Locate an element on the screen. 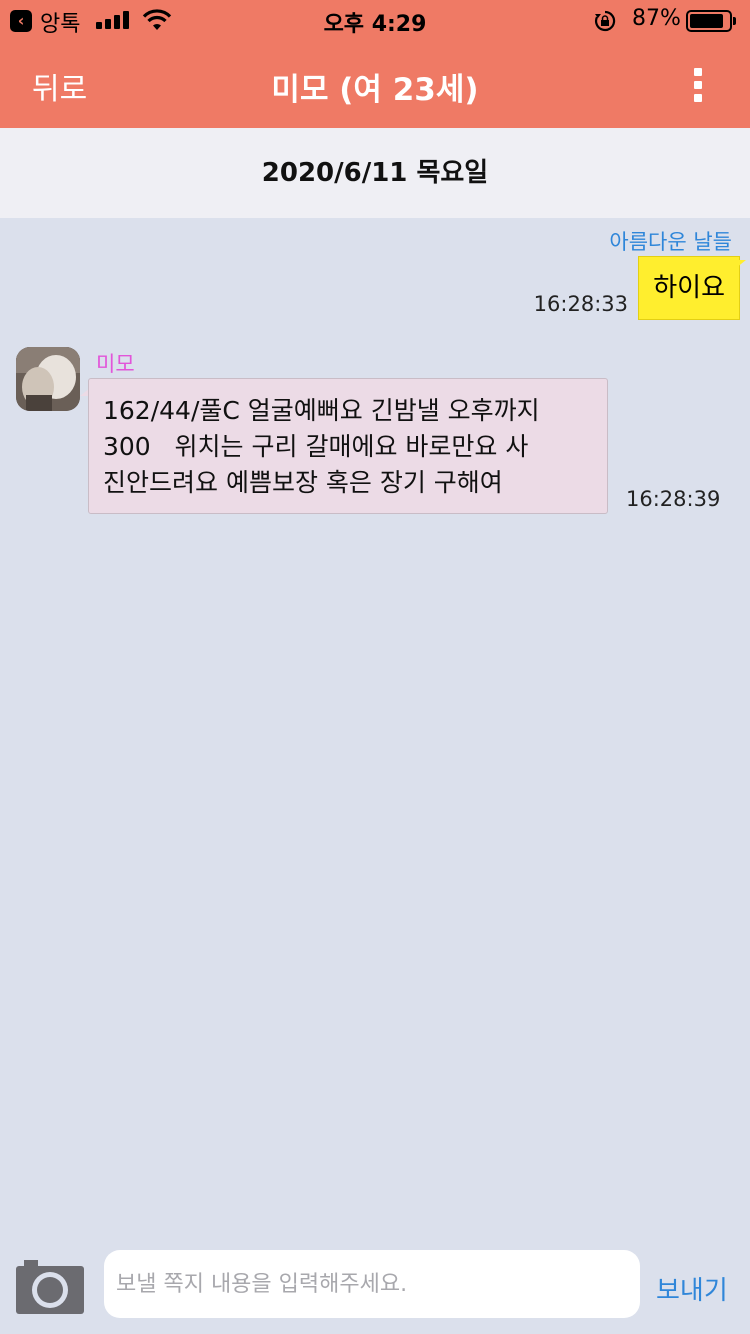 The image size is (750, 1334). incoming-sender-name: 미모 is located at coordinates (115, 364).